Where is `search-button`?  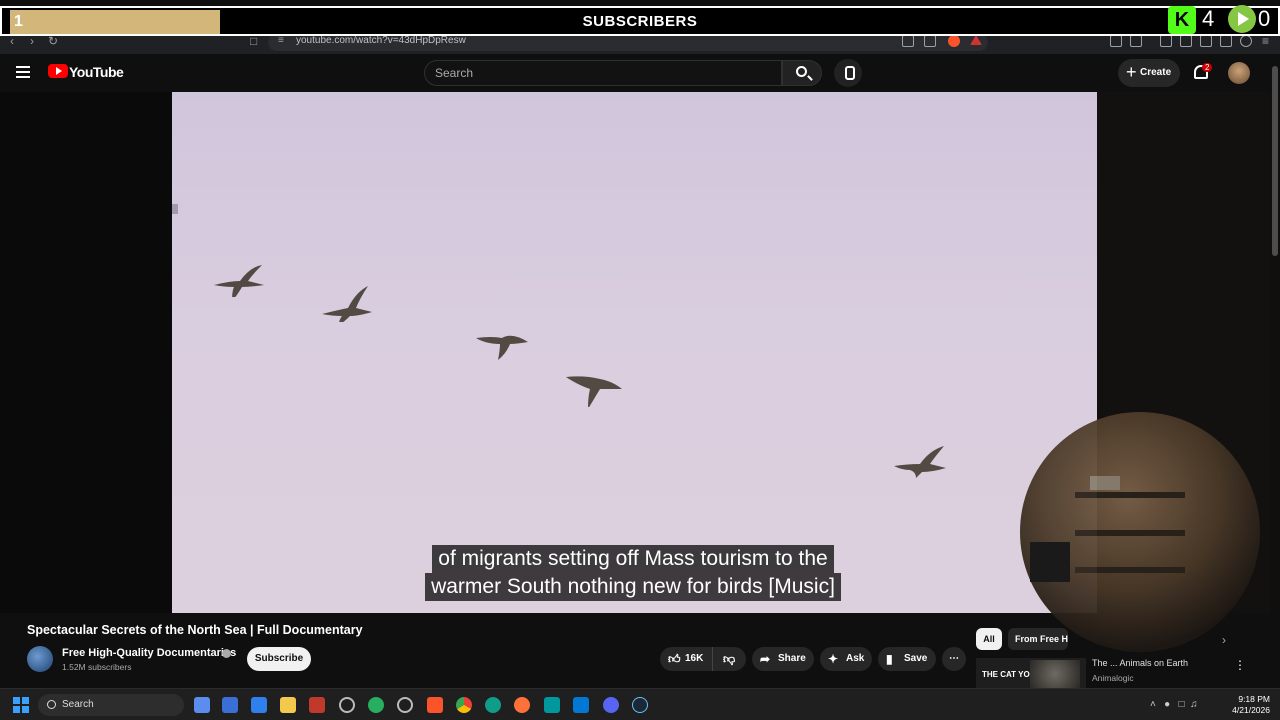
search-button is located at coordinates (802, 73).